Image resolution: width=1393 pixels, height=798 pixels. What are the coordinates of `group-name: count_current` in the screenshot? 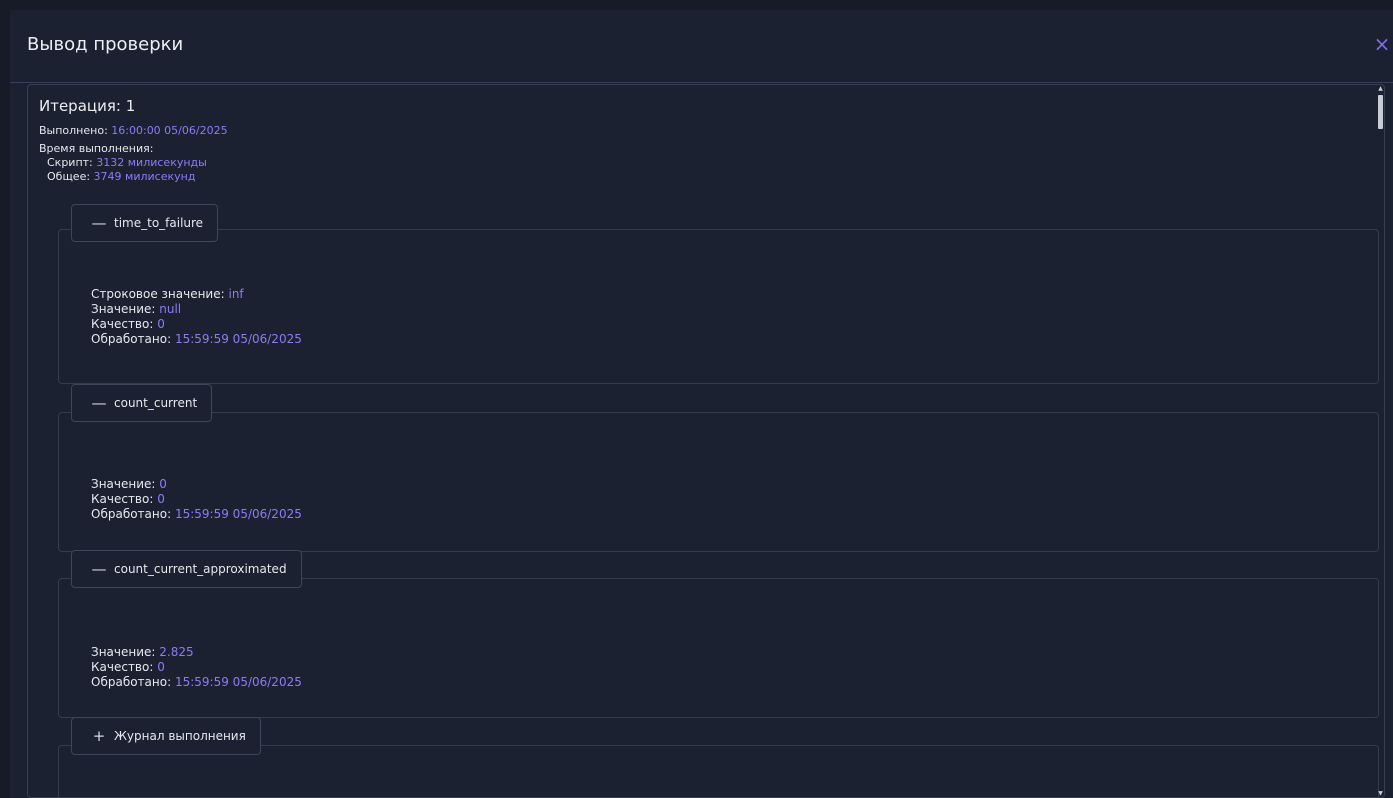 It's located at (156, 403).